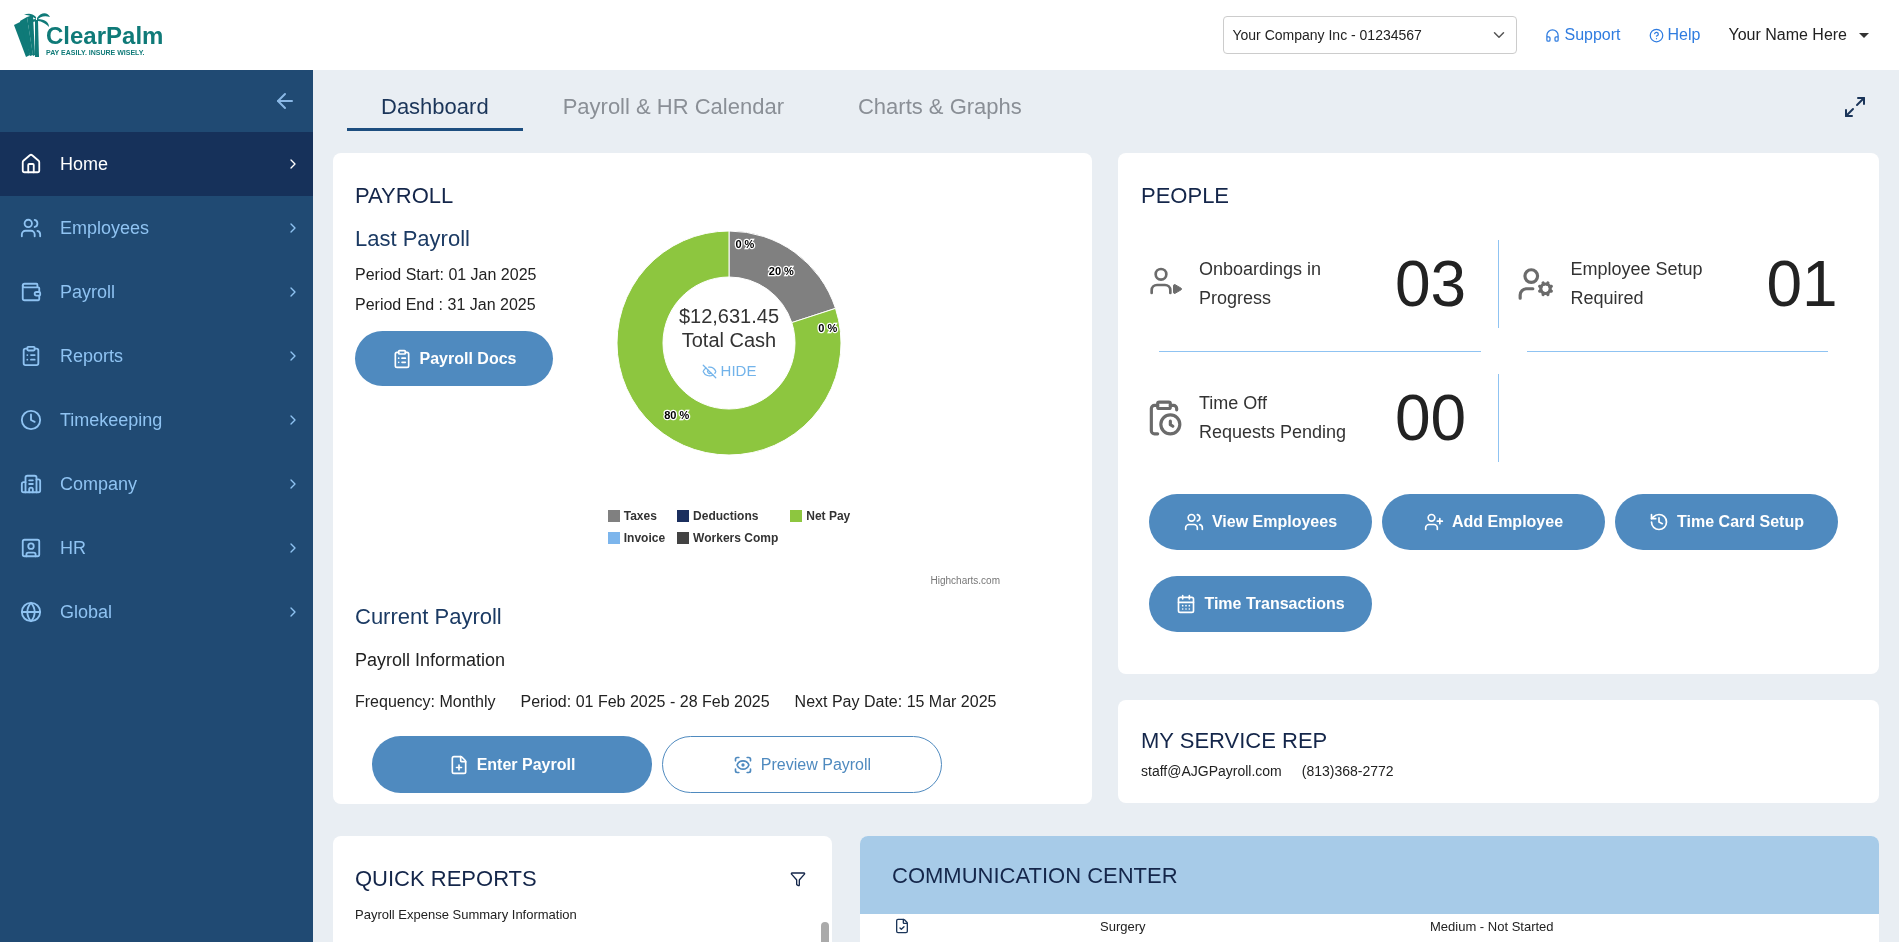 This screenshot has width=1899, height=942. What do you see at coordinates (1260, 522) in the screenshot?
I see `action-button: View Employees` at bounding box center [1260, 522].